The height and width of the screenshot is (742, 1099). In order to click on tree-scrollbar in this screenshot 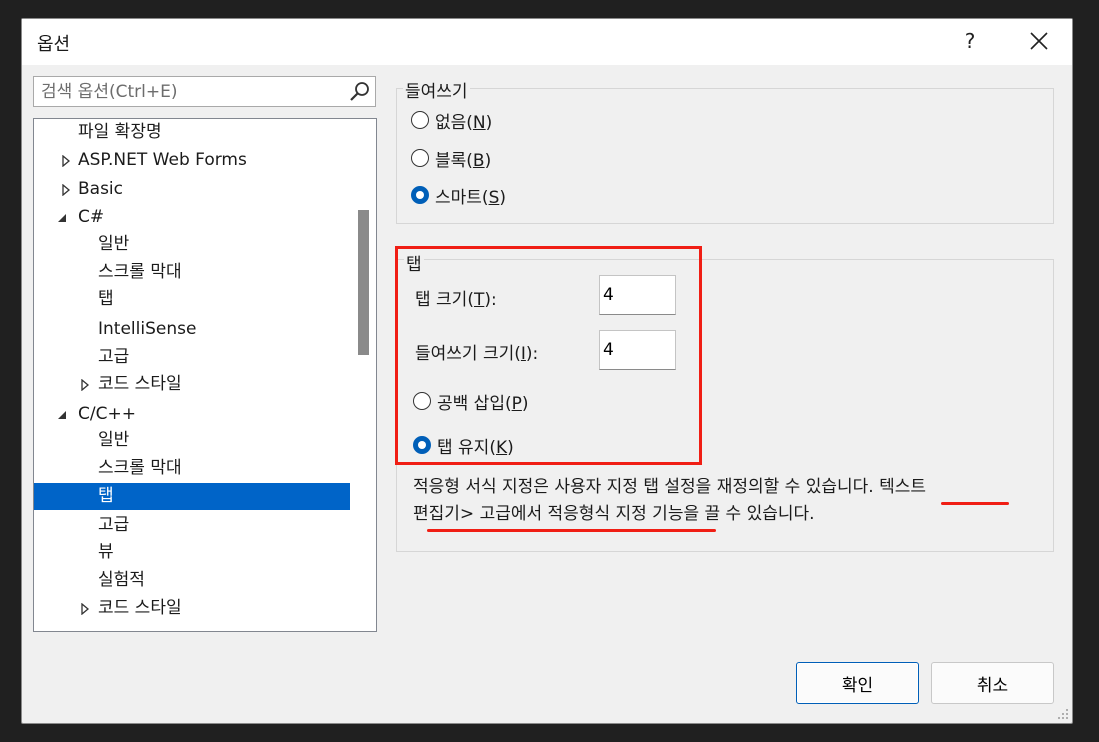, I will do `click(363, 375)`.